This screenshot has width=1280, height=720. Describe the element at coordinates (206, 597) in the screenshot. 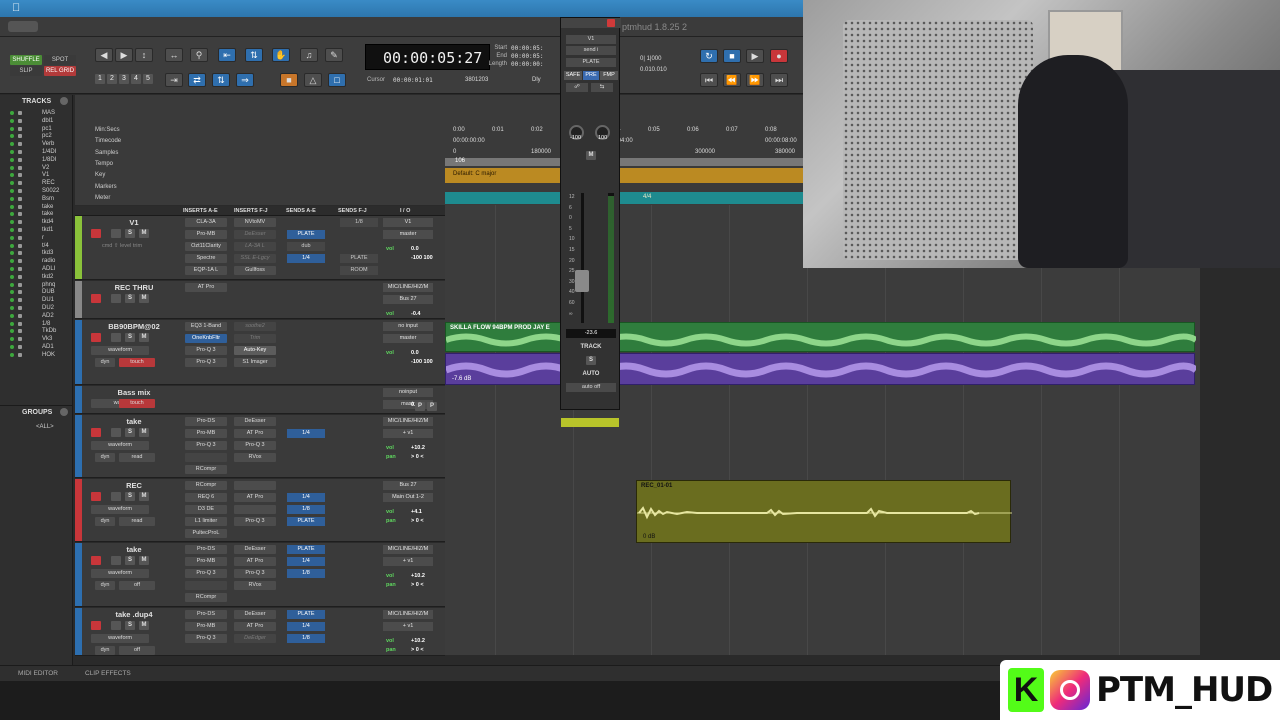

I see `insert-slot-a: RCompr` at that location.